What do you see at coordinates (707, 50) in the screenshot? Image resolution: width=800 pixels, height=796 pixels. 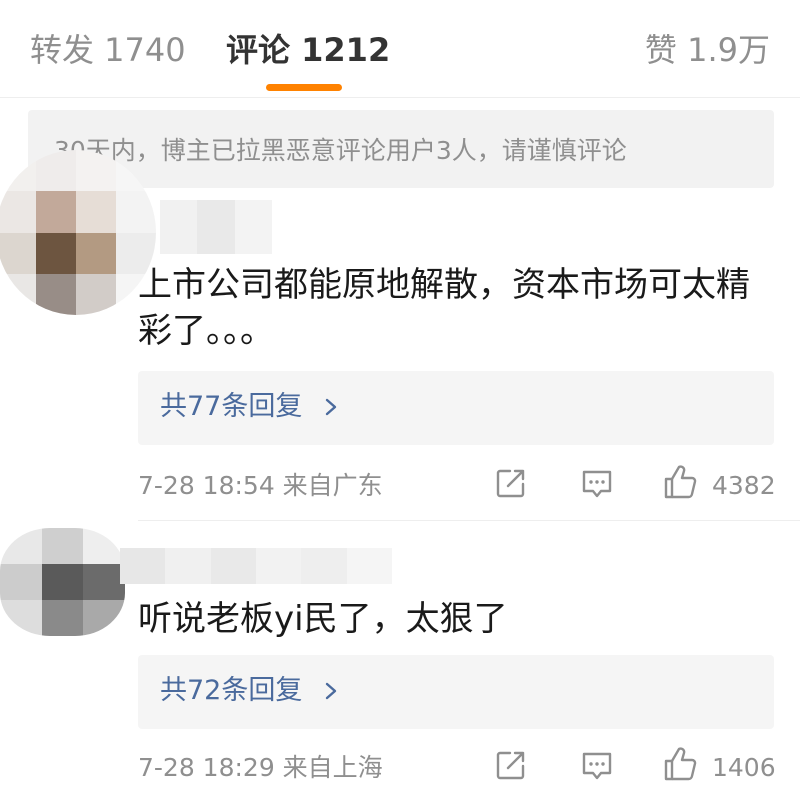 I see `tab-likes: 赞 1.9万` at bounding box center [707, 50].